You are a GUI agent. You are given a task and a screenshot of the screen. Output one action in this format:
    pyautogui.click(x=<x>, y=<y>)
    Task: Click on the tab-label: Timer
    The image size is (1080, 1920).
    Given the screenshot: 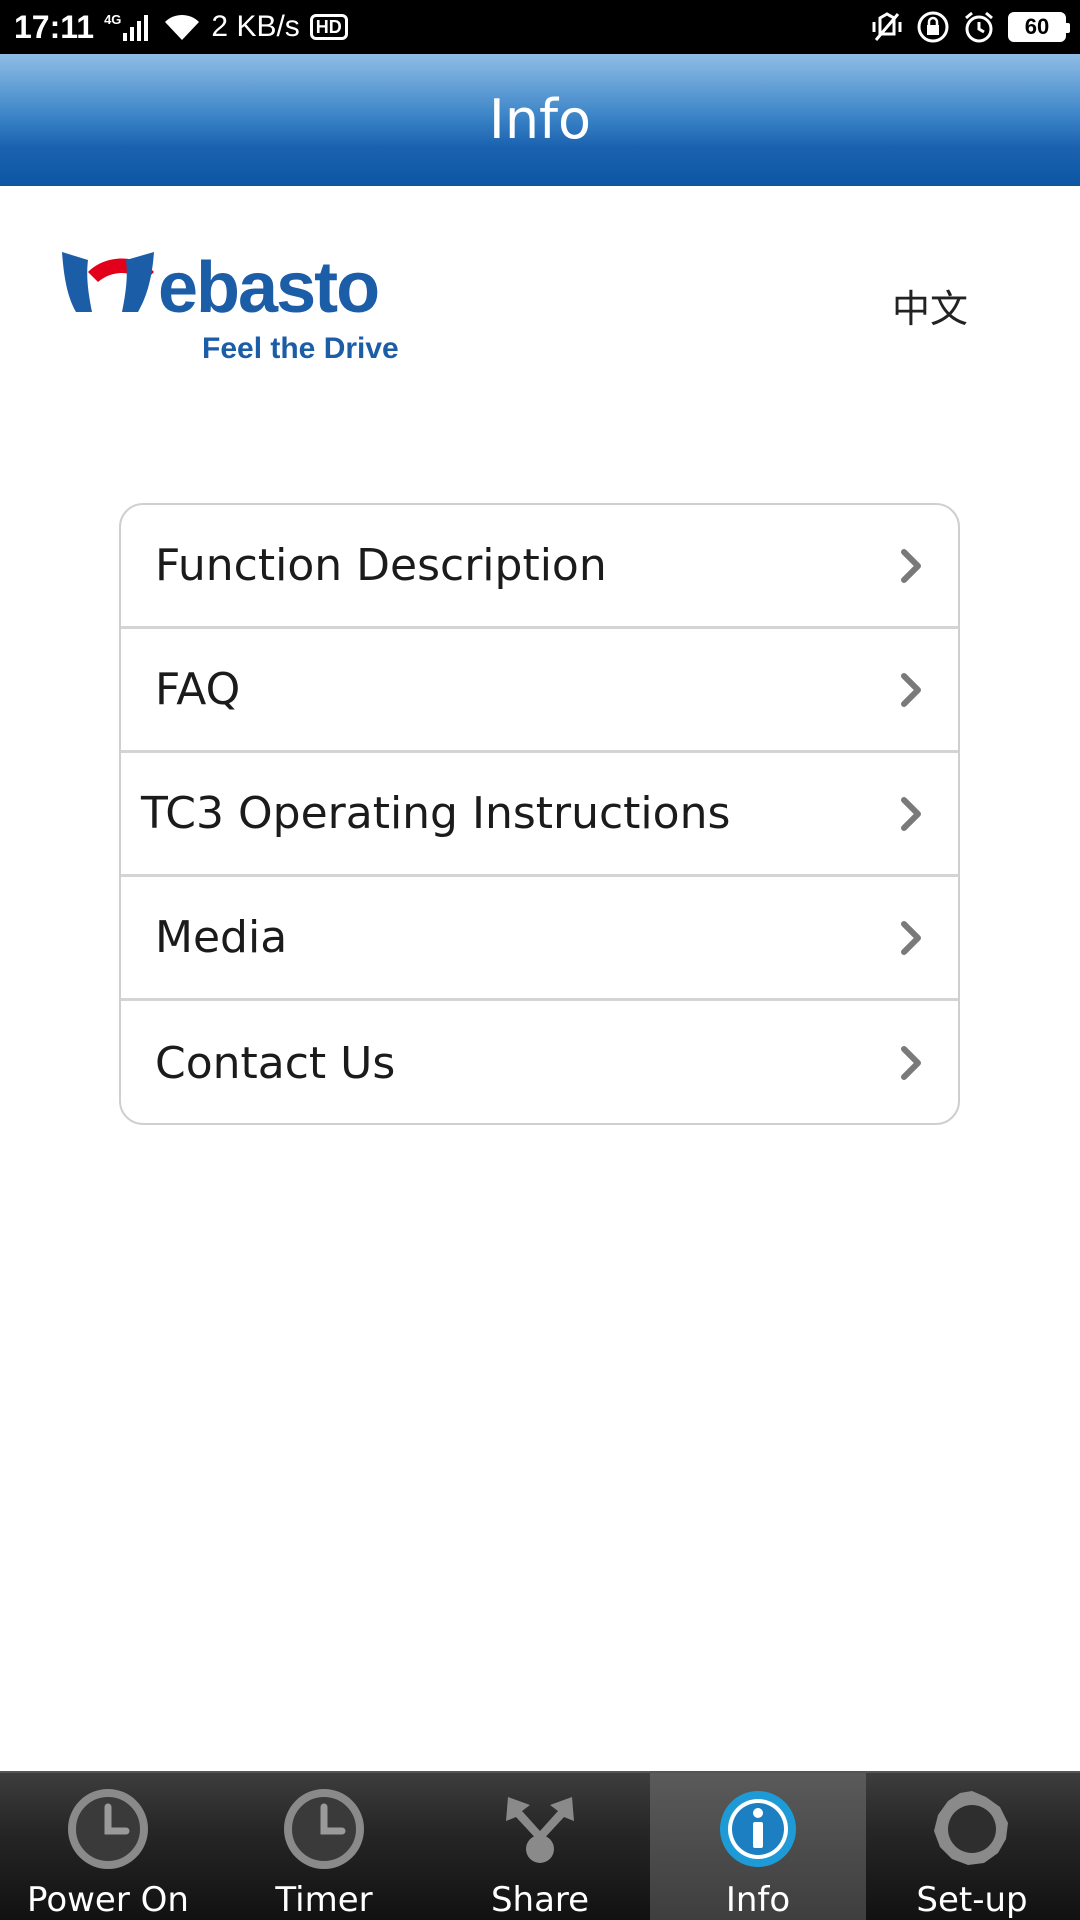 What is the action you would take?
    pyautogui.click(x=324, y=1900)
    